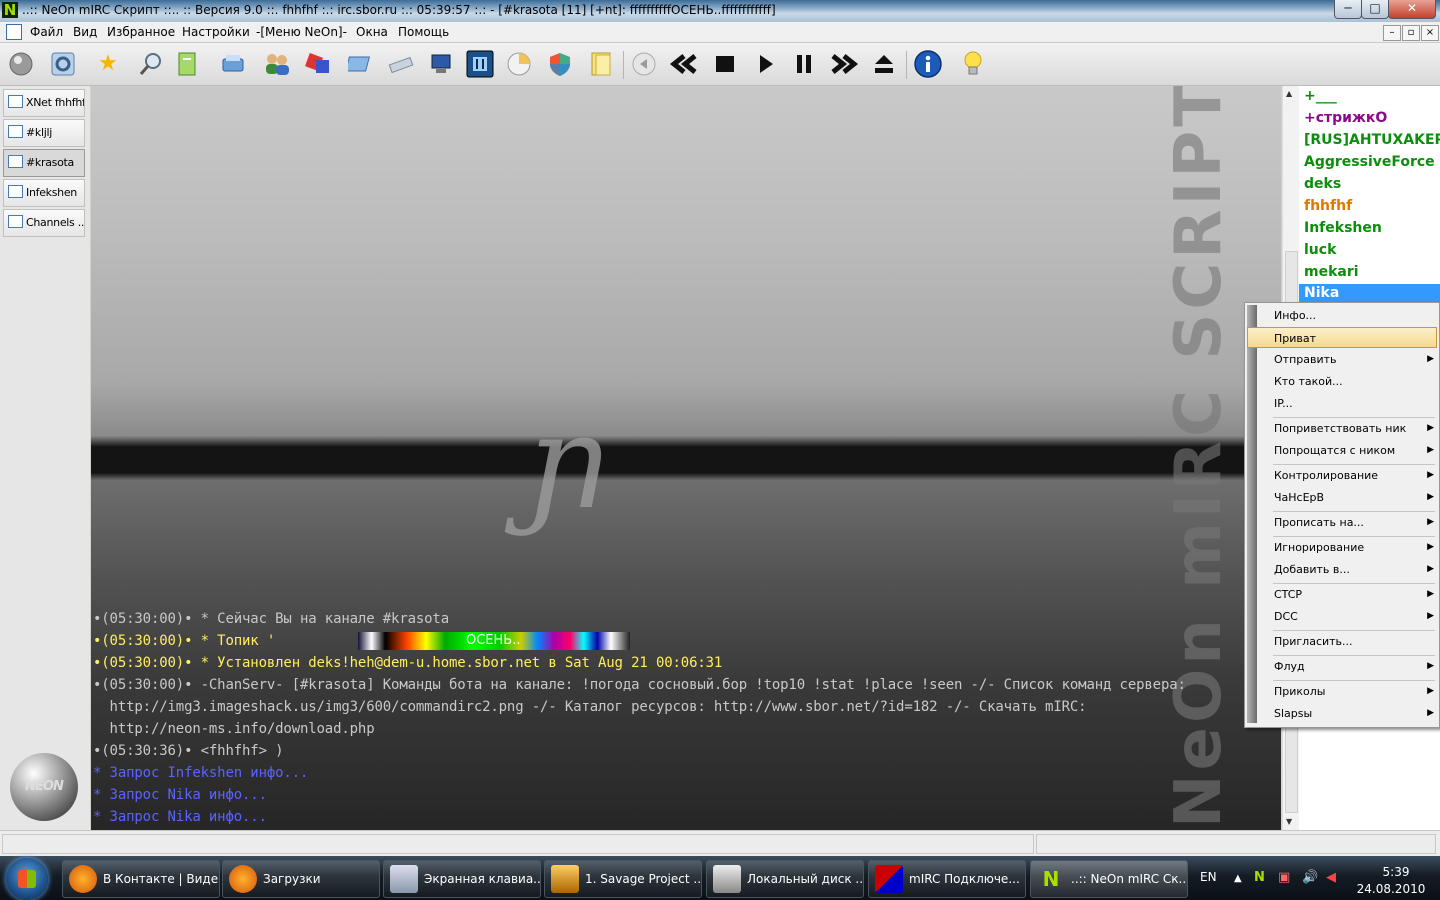 The image size is (1440, 900). I want to click on menu-windows: Окна, so click(372, 32).